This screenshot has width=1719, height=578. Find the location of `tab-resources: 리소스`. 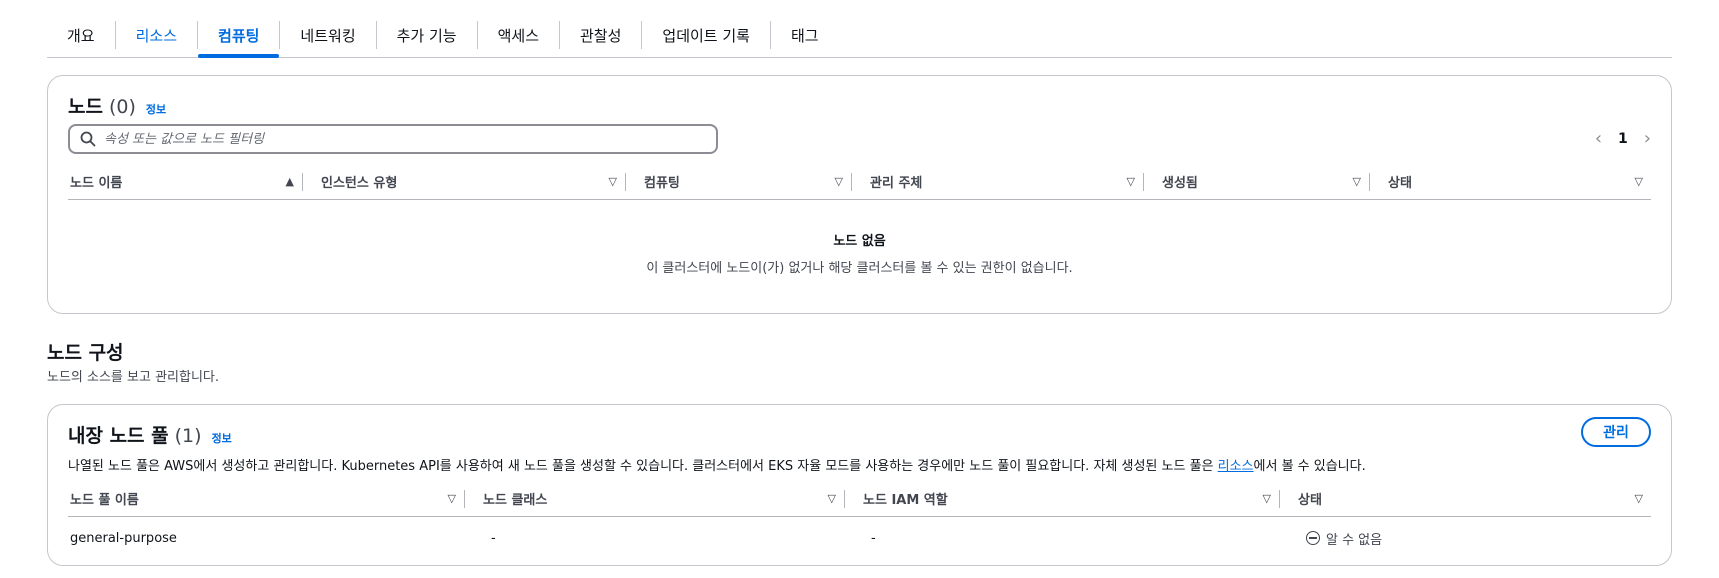

tab-resources: 리소스 is located at coordinates (156, 35).